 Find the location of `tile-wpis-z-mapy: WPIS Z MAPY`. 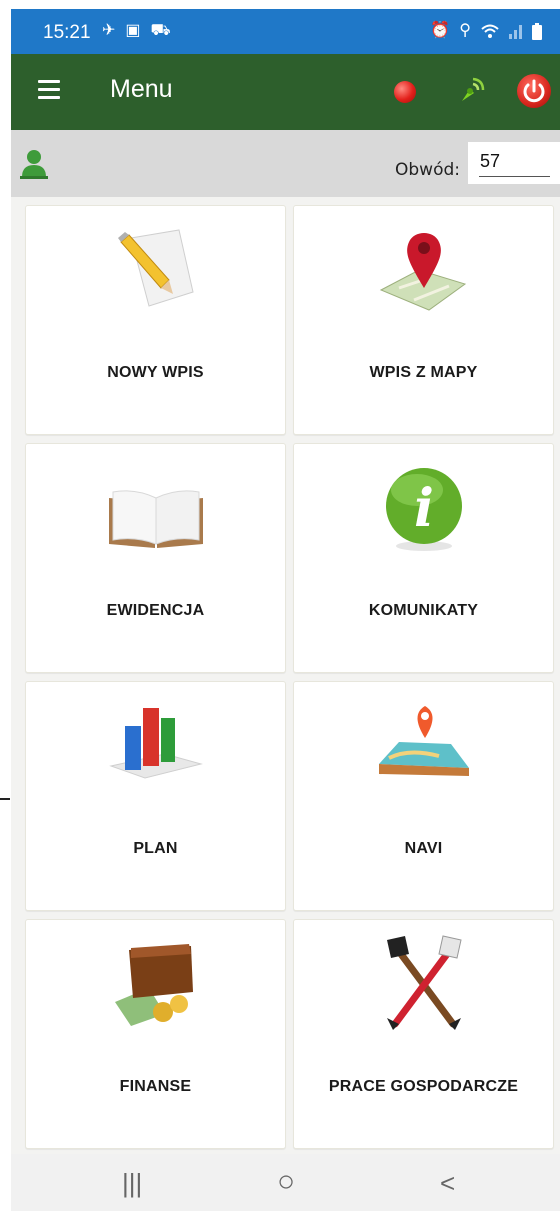

tile-wpis-z-mapy: WPIS Z MAPY is located at coordinates (423, 320).